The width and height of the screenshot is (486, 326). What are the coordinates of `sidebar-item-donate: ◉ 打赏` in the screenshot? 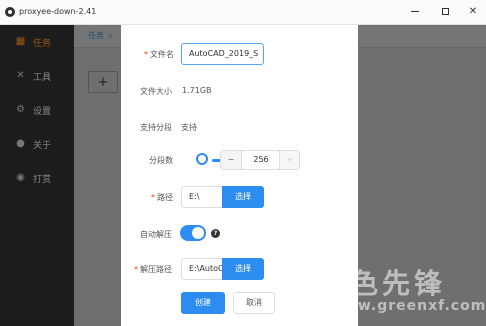 It's located at (37, 178).